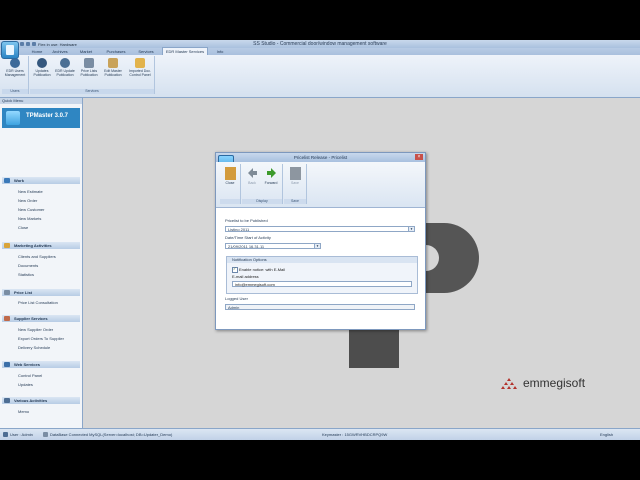  Describe the element at coordinates (42, 72) in the screenshot. I see `updates-publication-button: Updates Publication` at that location.